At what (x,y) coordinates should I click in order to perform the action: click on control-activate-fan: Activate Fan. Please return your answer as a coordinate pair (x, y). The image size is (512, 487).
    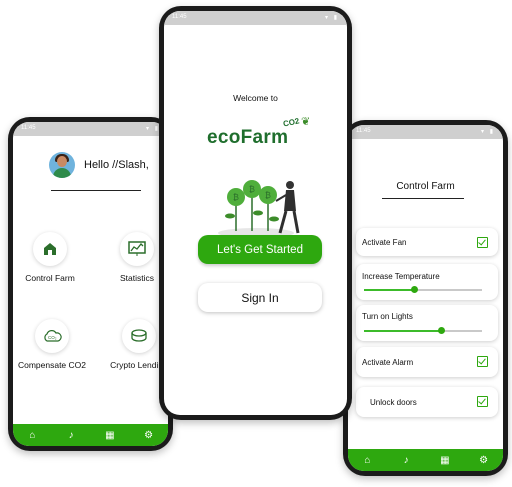
    Looking at the image, I should click on (427, 242).